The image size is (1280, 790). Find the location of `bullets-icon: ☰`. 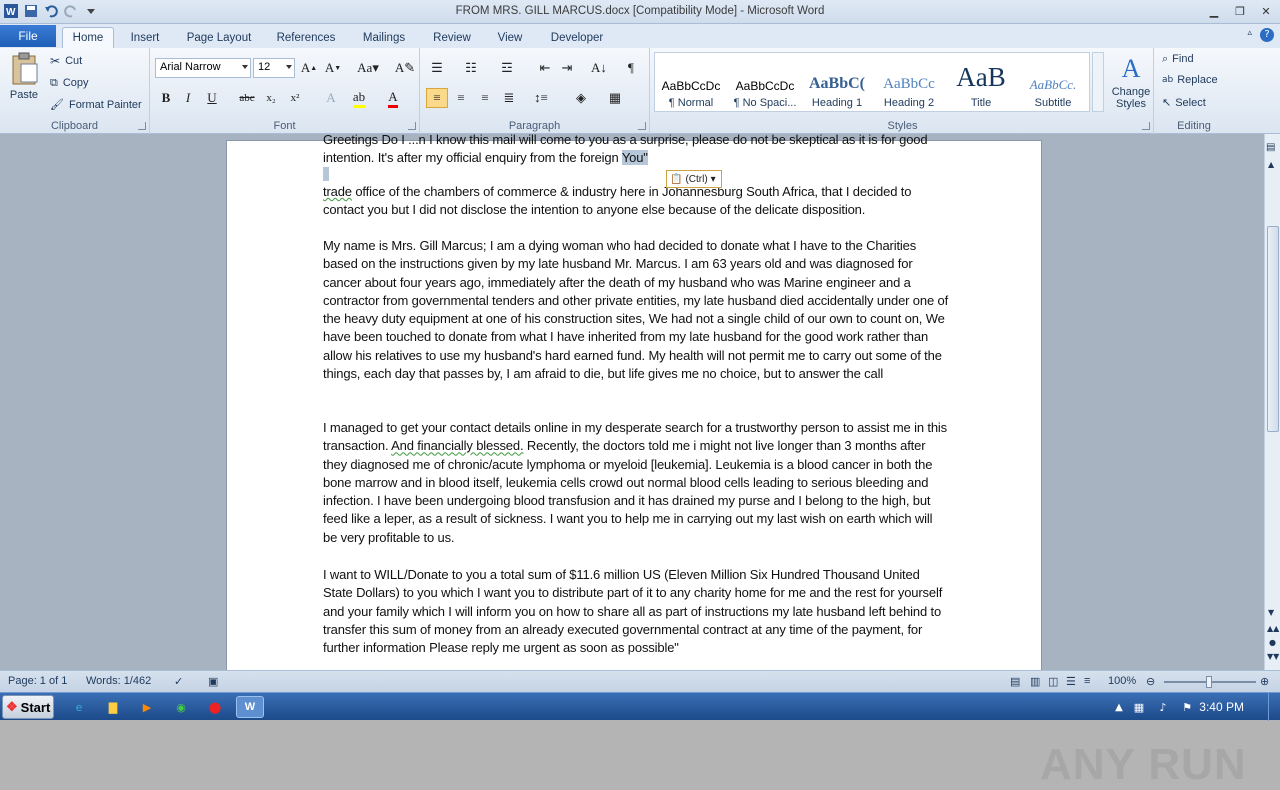

bullets-icon: ☰ is located at coordinates (437, 68).